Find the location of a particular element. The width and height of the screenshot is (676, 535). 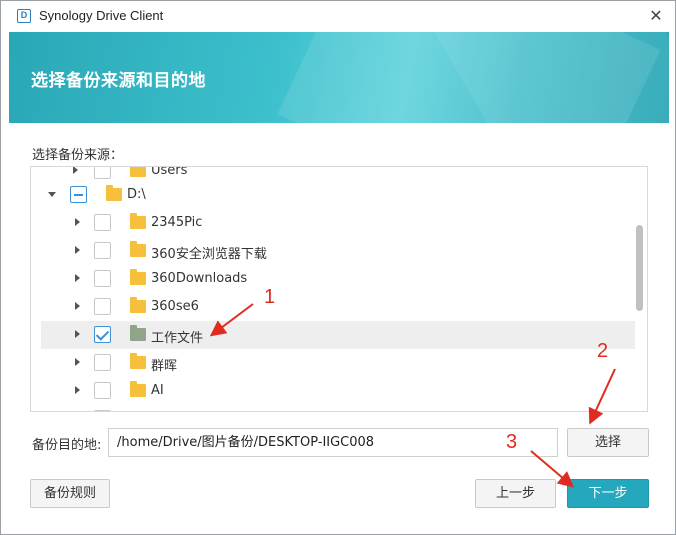

tree-row-drive-d: D:\ is located at coordinates (333, 195).